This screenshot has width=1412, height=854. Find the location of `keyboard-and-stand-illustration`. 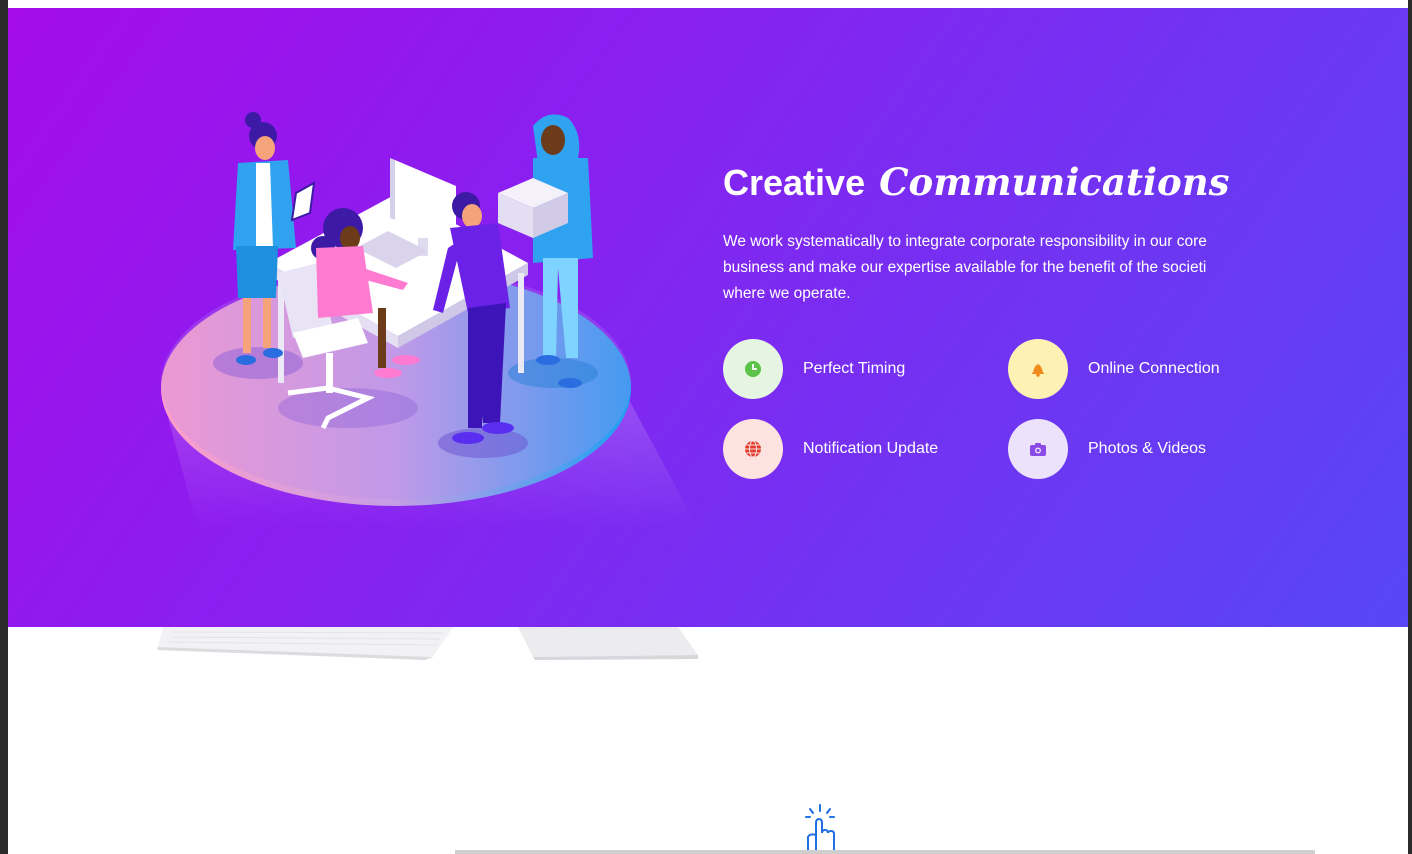

keyboard-and-stand-illustration is located at coordinates (427, 643).